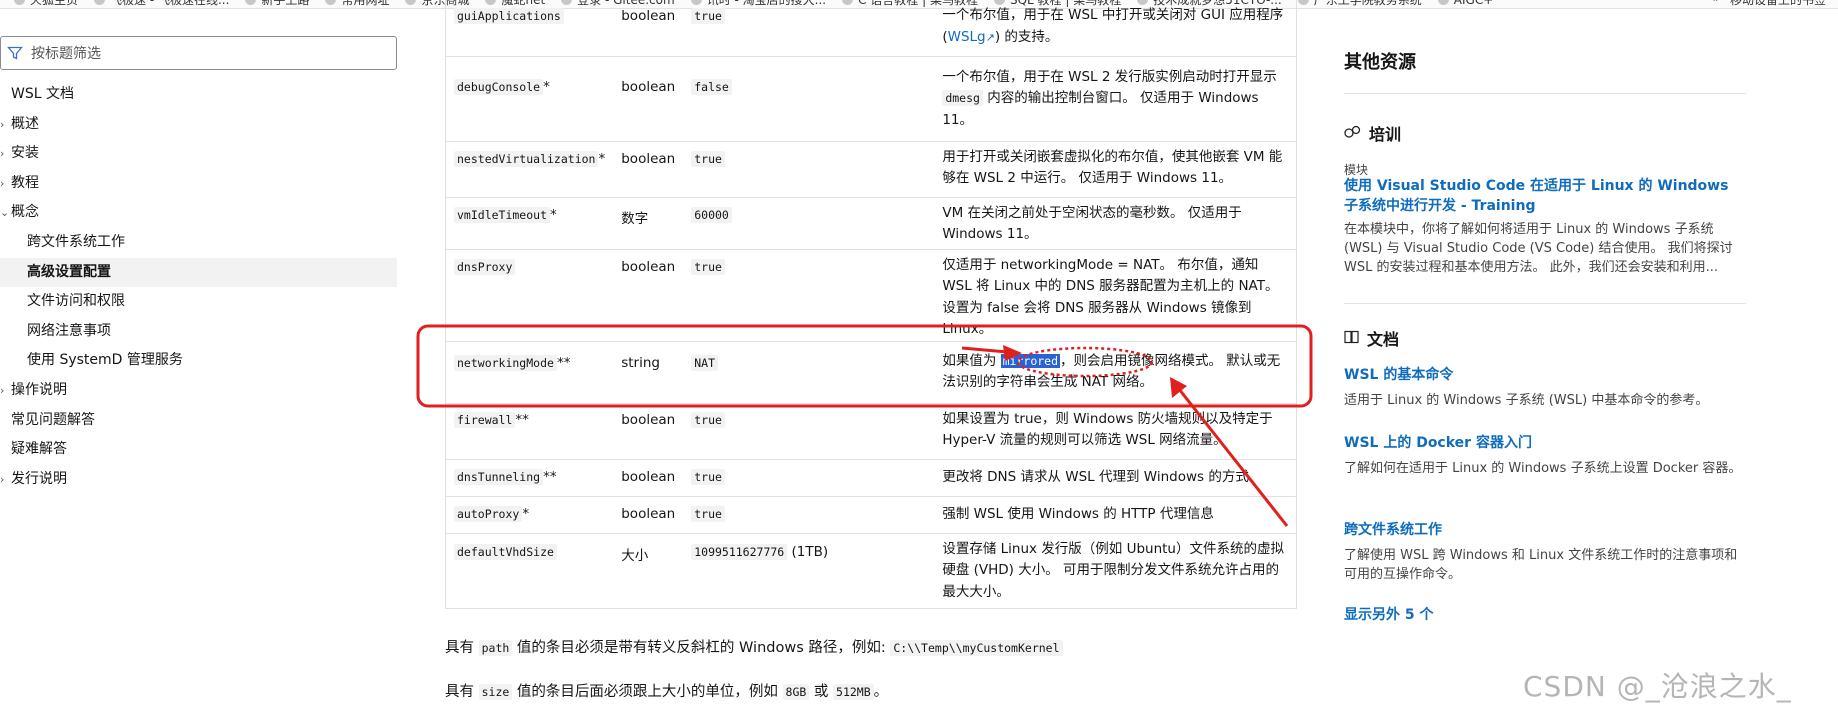 The width and height of the screenshot is (1838, 719). What do you see at coordinates (509, 16) in the screenshot?
I see `setting-key: guiApplications` at bounding box center [509, 16].